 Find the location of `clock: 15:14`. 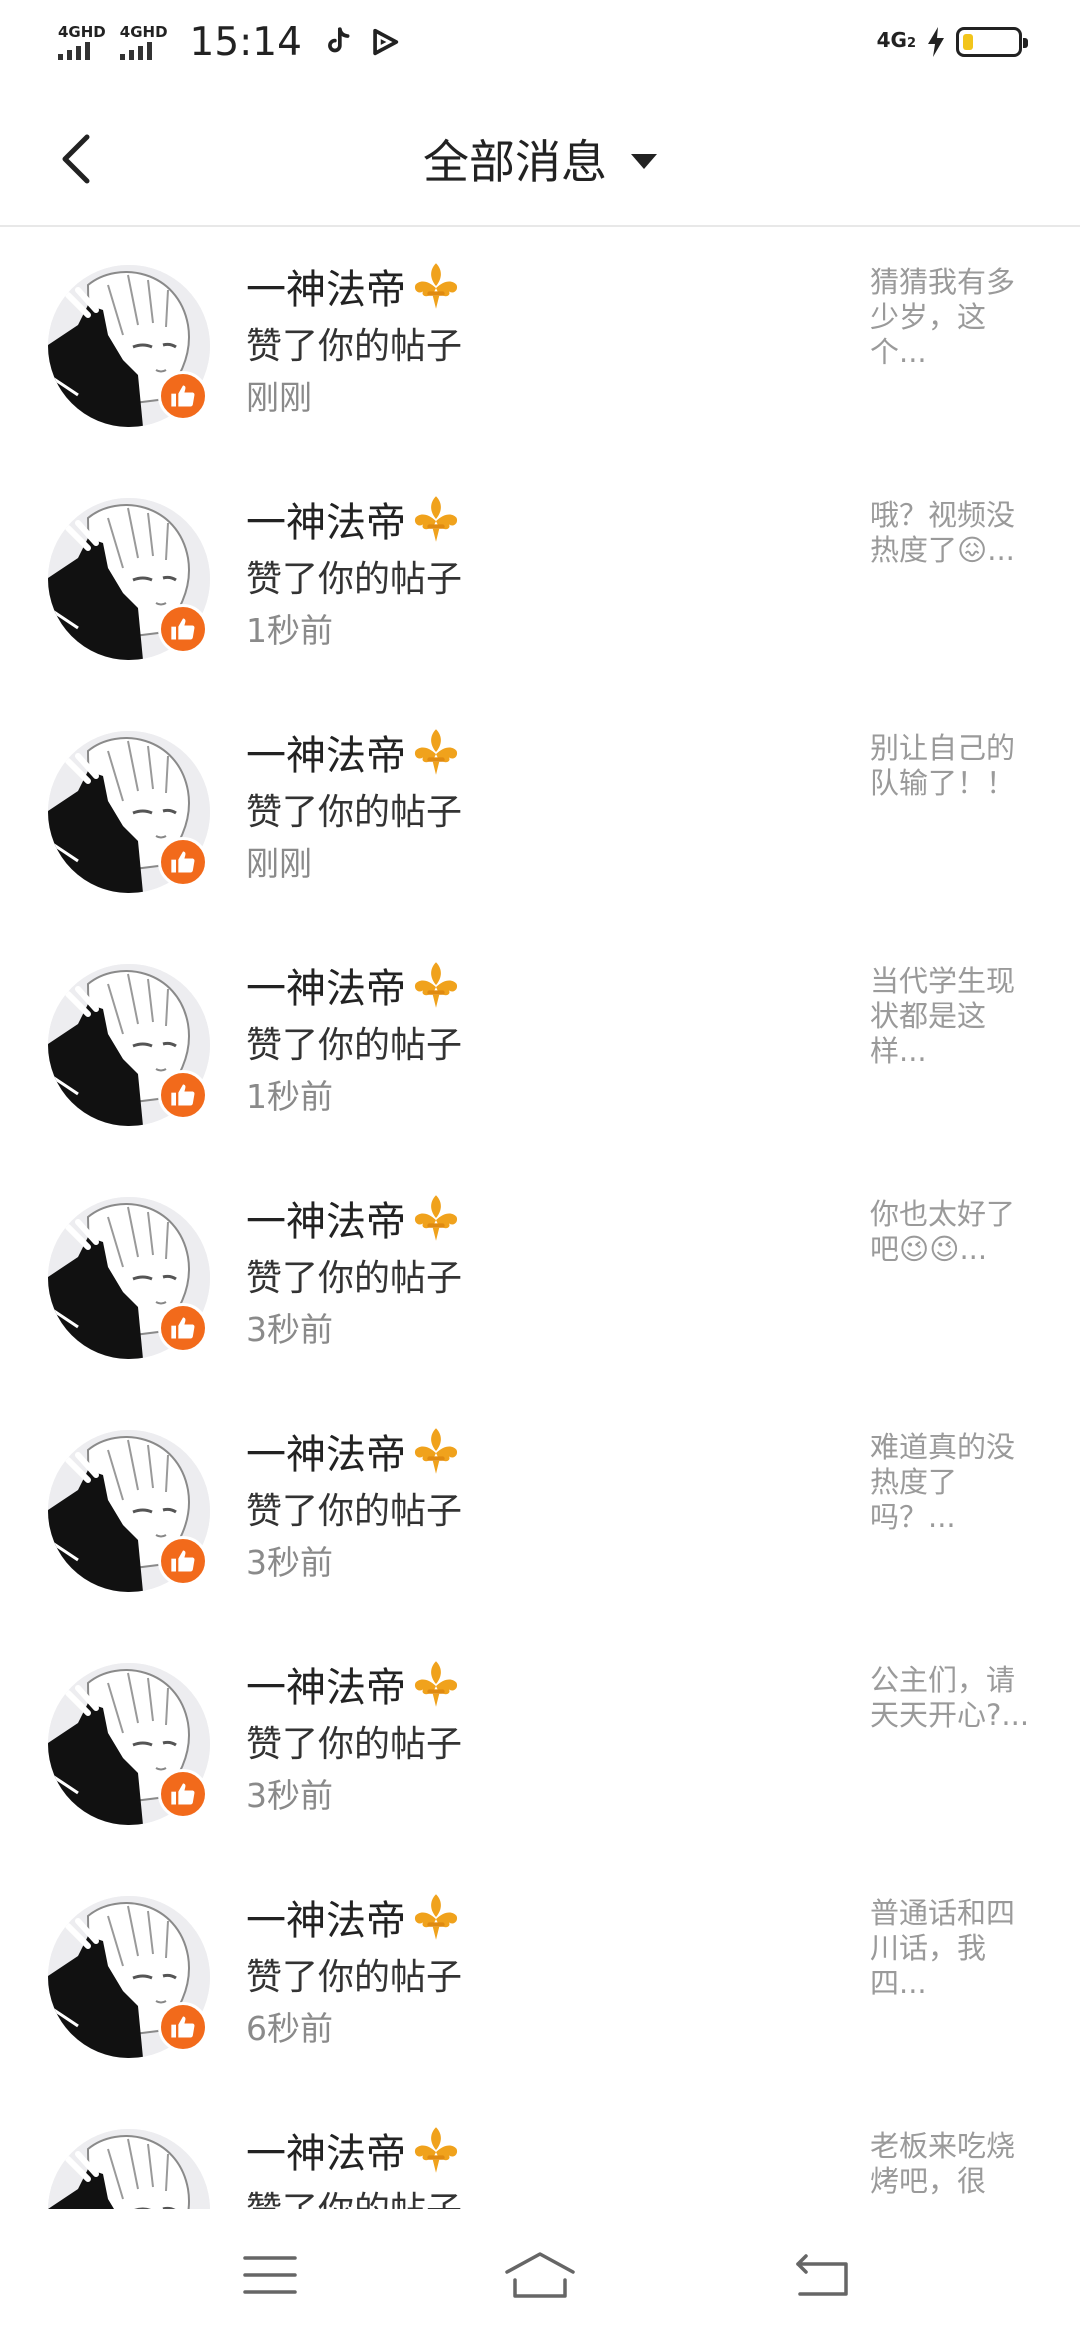

clock: 15:14 is located at coordinates (245, 42).